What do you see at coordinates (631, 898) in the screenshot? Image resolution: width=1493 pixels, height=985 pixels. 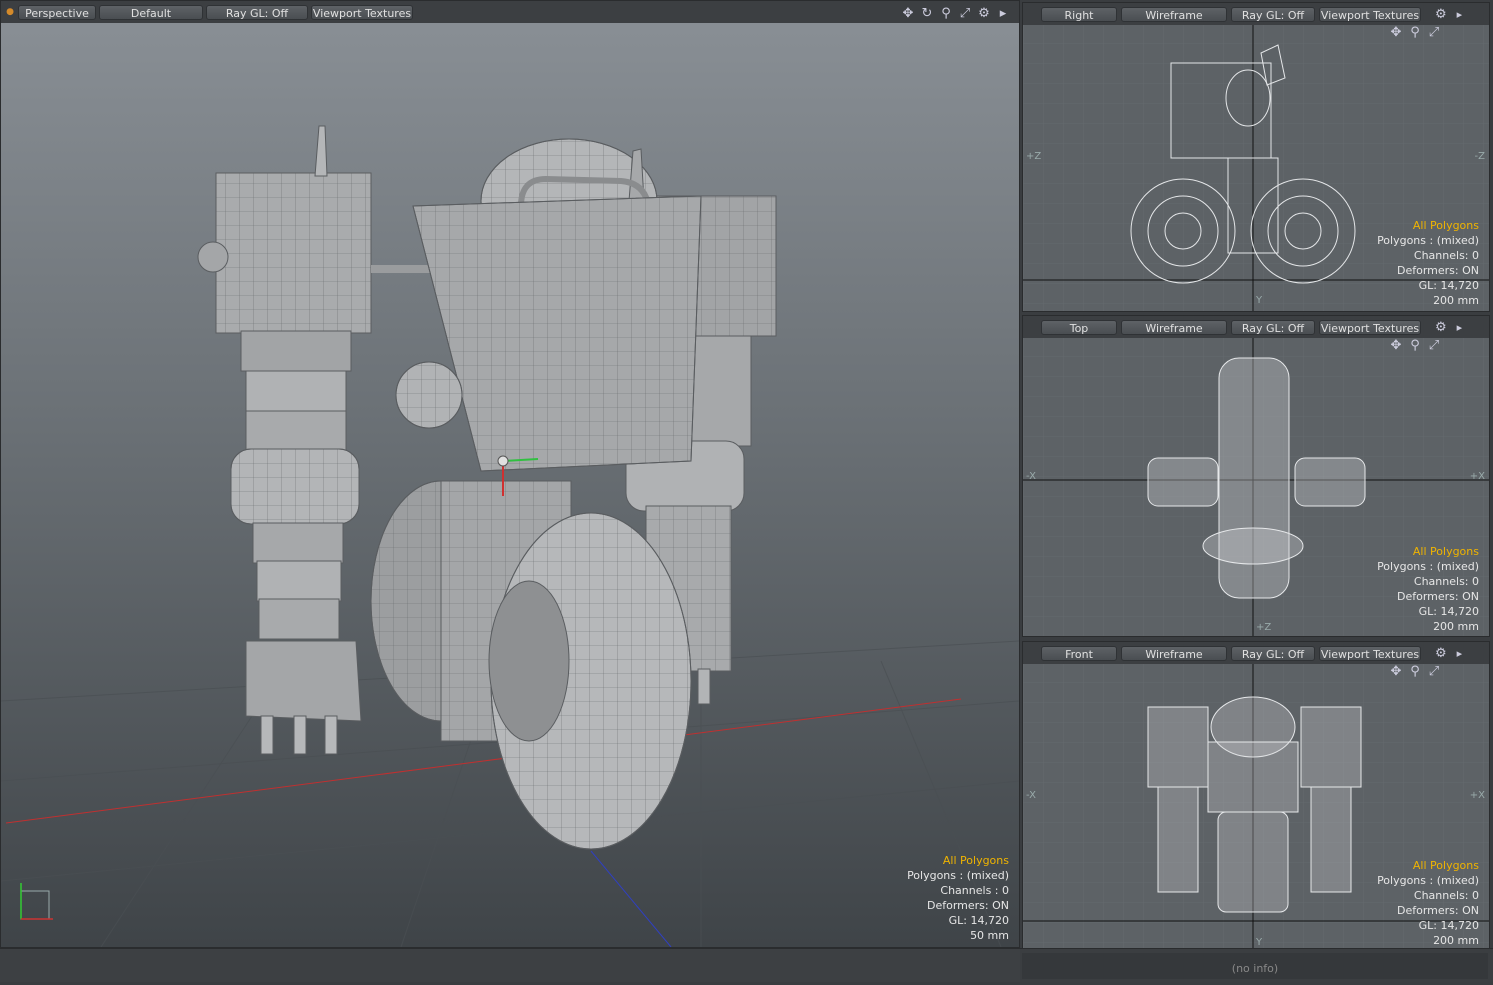 I see `z-axis-line` at bounding box center [631, 898].